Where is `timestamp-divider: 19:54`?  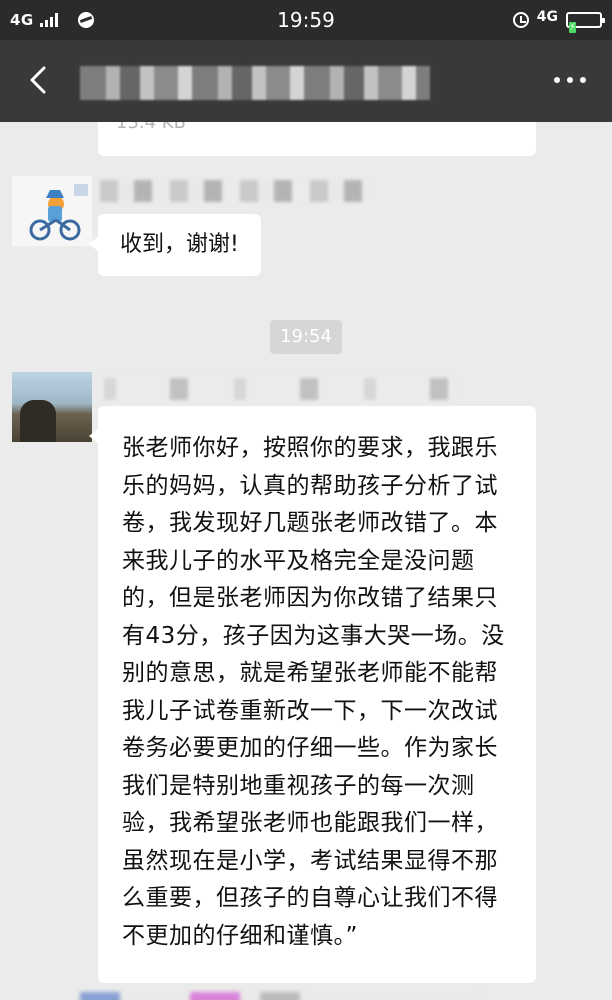
timestamp-divider: 19:54 is located at coordinates (306, 337).